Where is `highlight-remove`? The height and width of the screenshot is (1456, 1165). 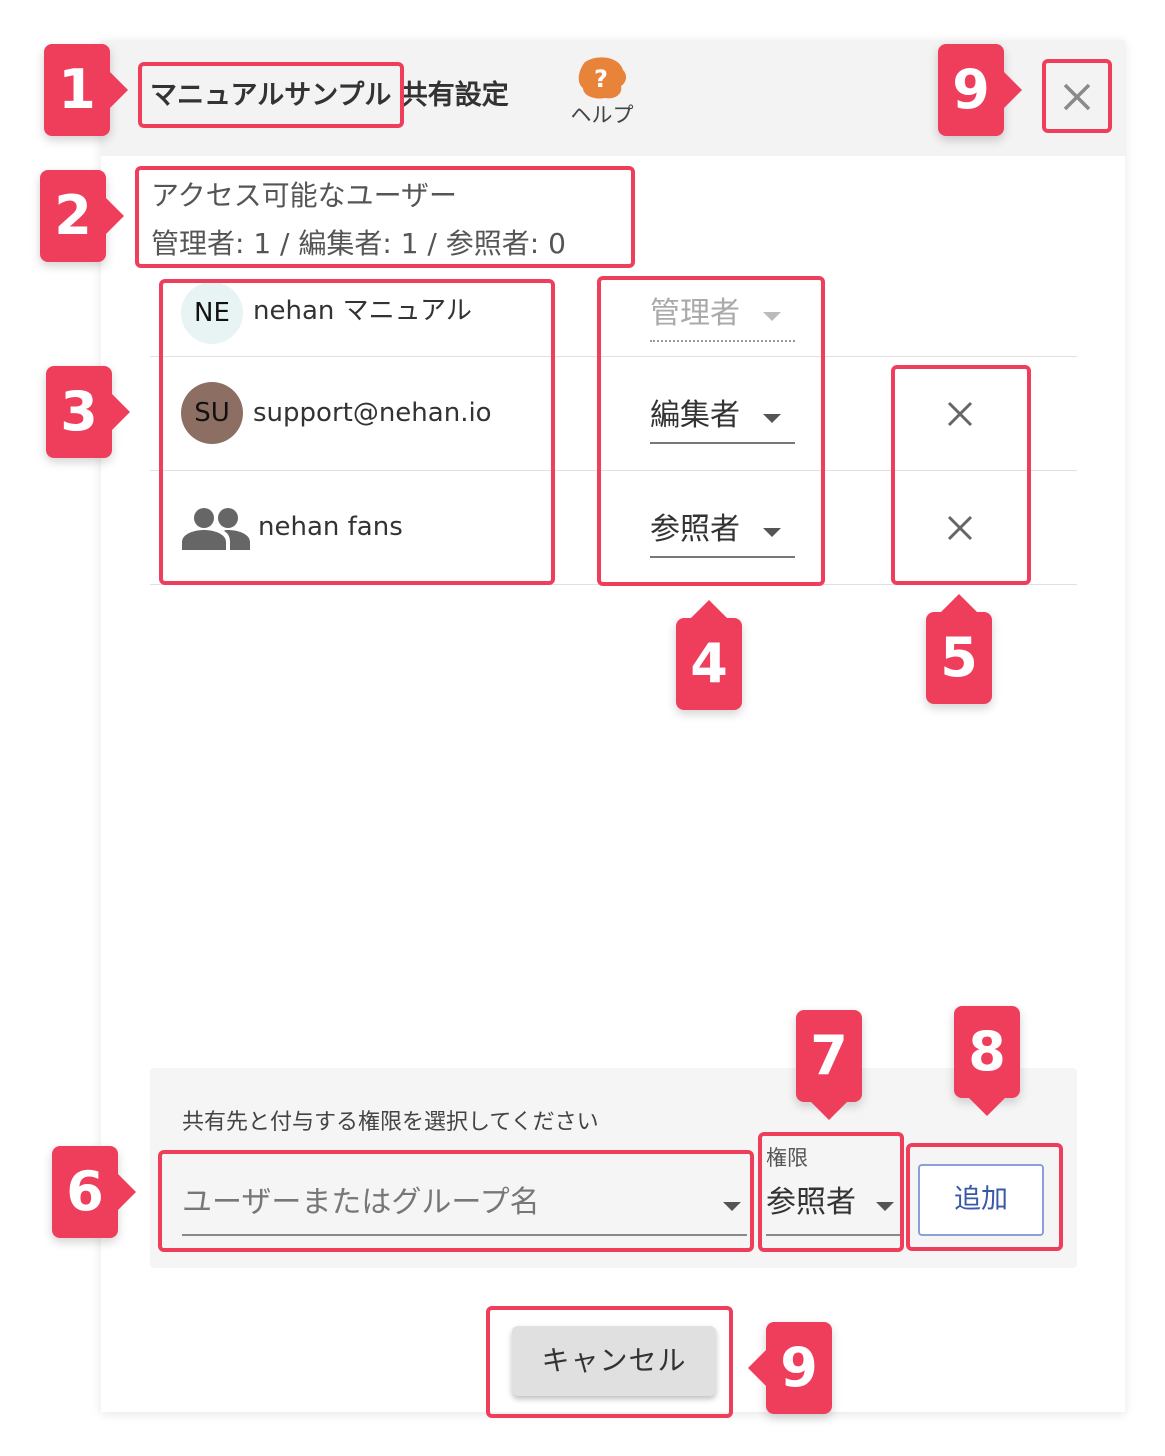 highlight-remove is located at coordinates (961, 475).